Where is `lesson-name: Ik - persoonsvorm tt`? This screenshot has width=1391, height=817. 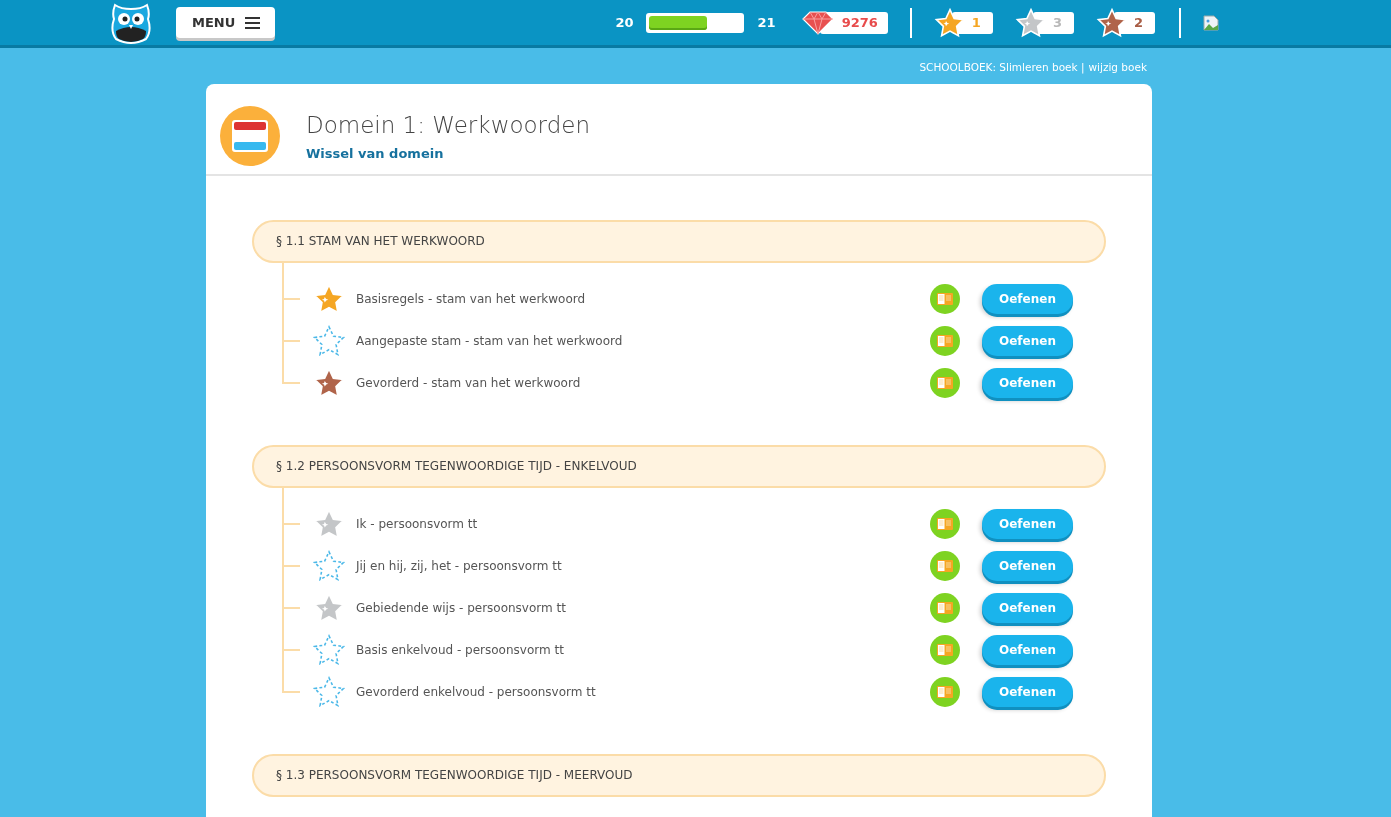 lesson-name: Ik - persoonsvorm tt is located at coordinates (417, 524).